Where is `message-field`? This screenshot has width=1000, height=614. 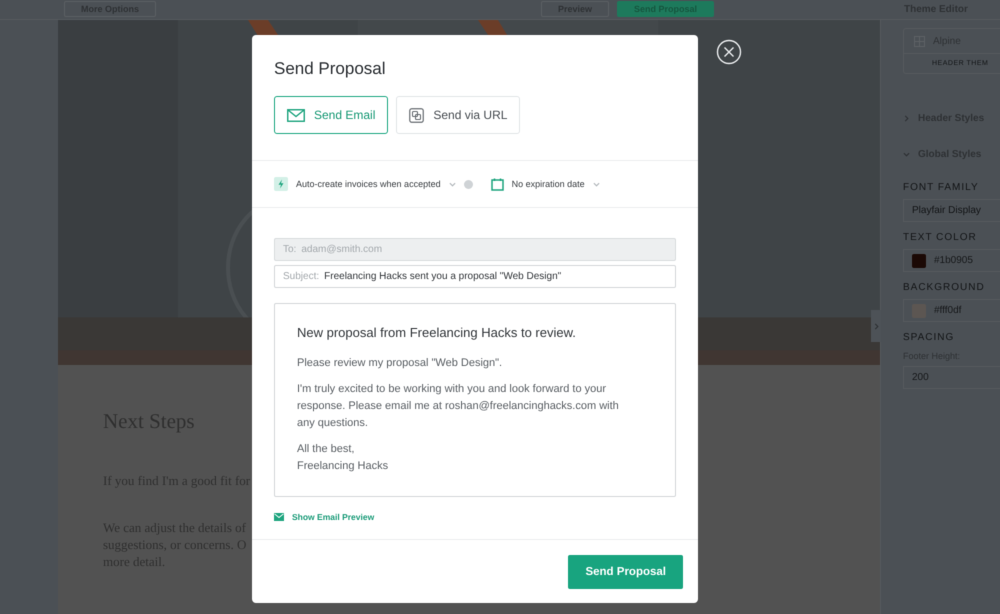
message-field is located at coordinates (475, 400).